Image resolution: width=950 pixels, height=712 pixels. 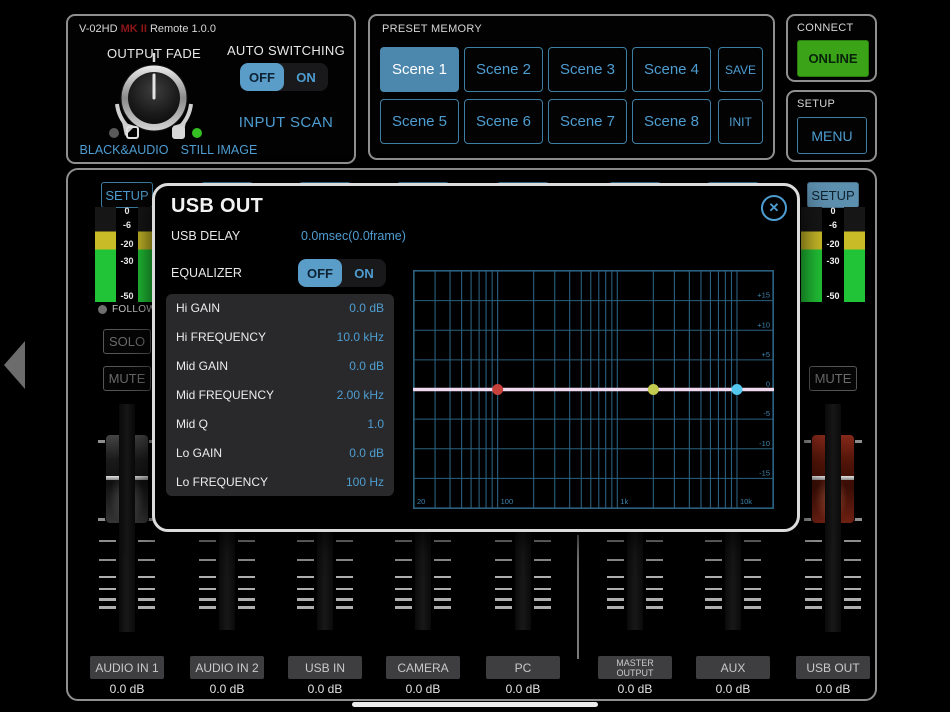 What do you see at coordinates (222, 481) in the screenshot?
I see `eq-param-label: Lo FREQUENCY` at bounding box center [222, 481].